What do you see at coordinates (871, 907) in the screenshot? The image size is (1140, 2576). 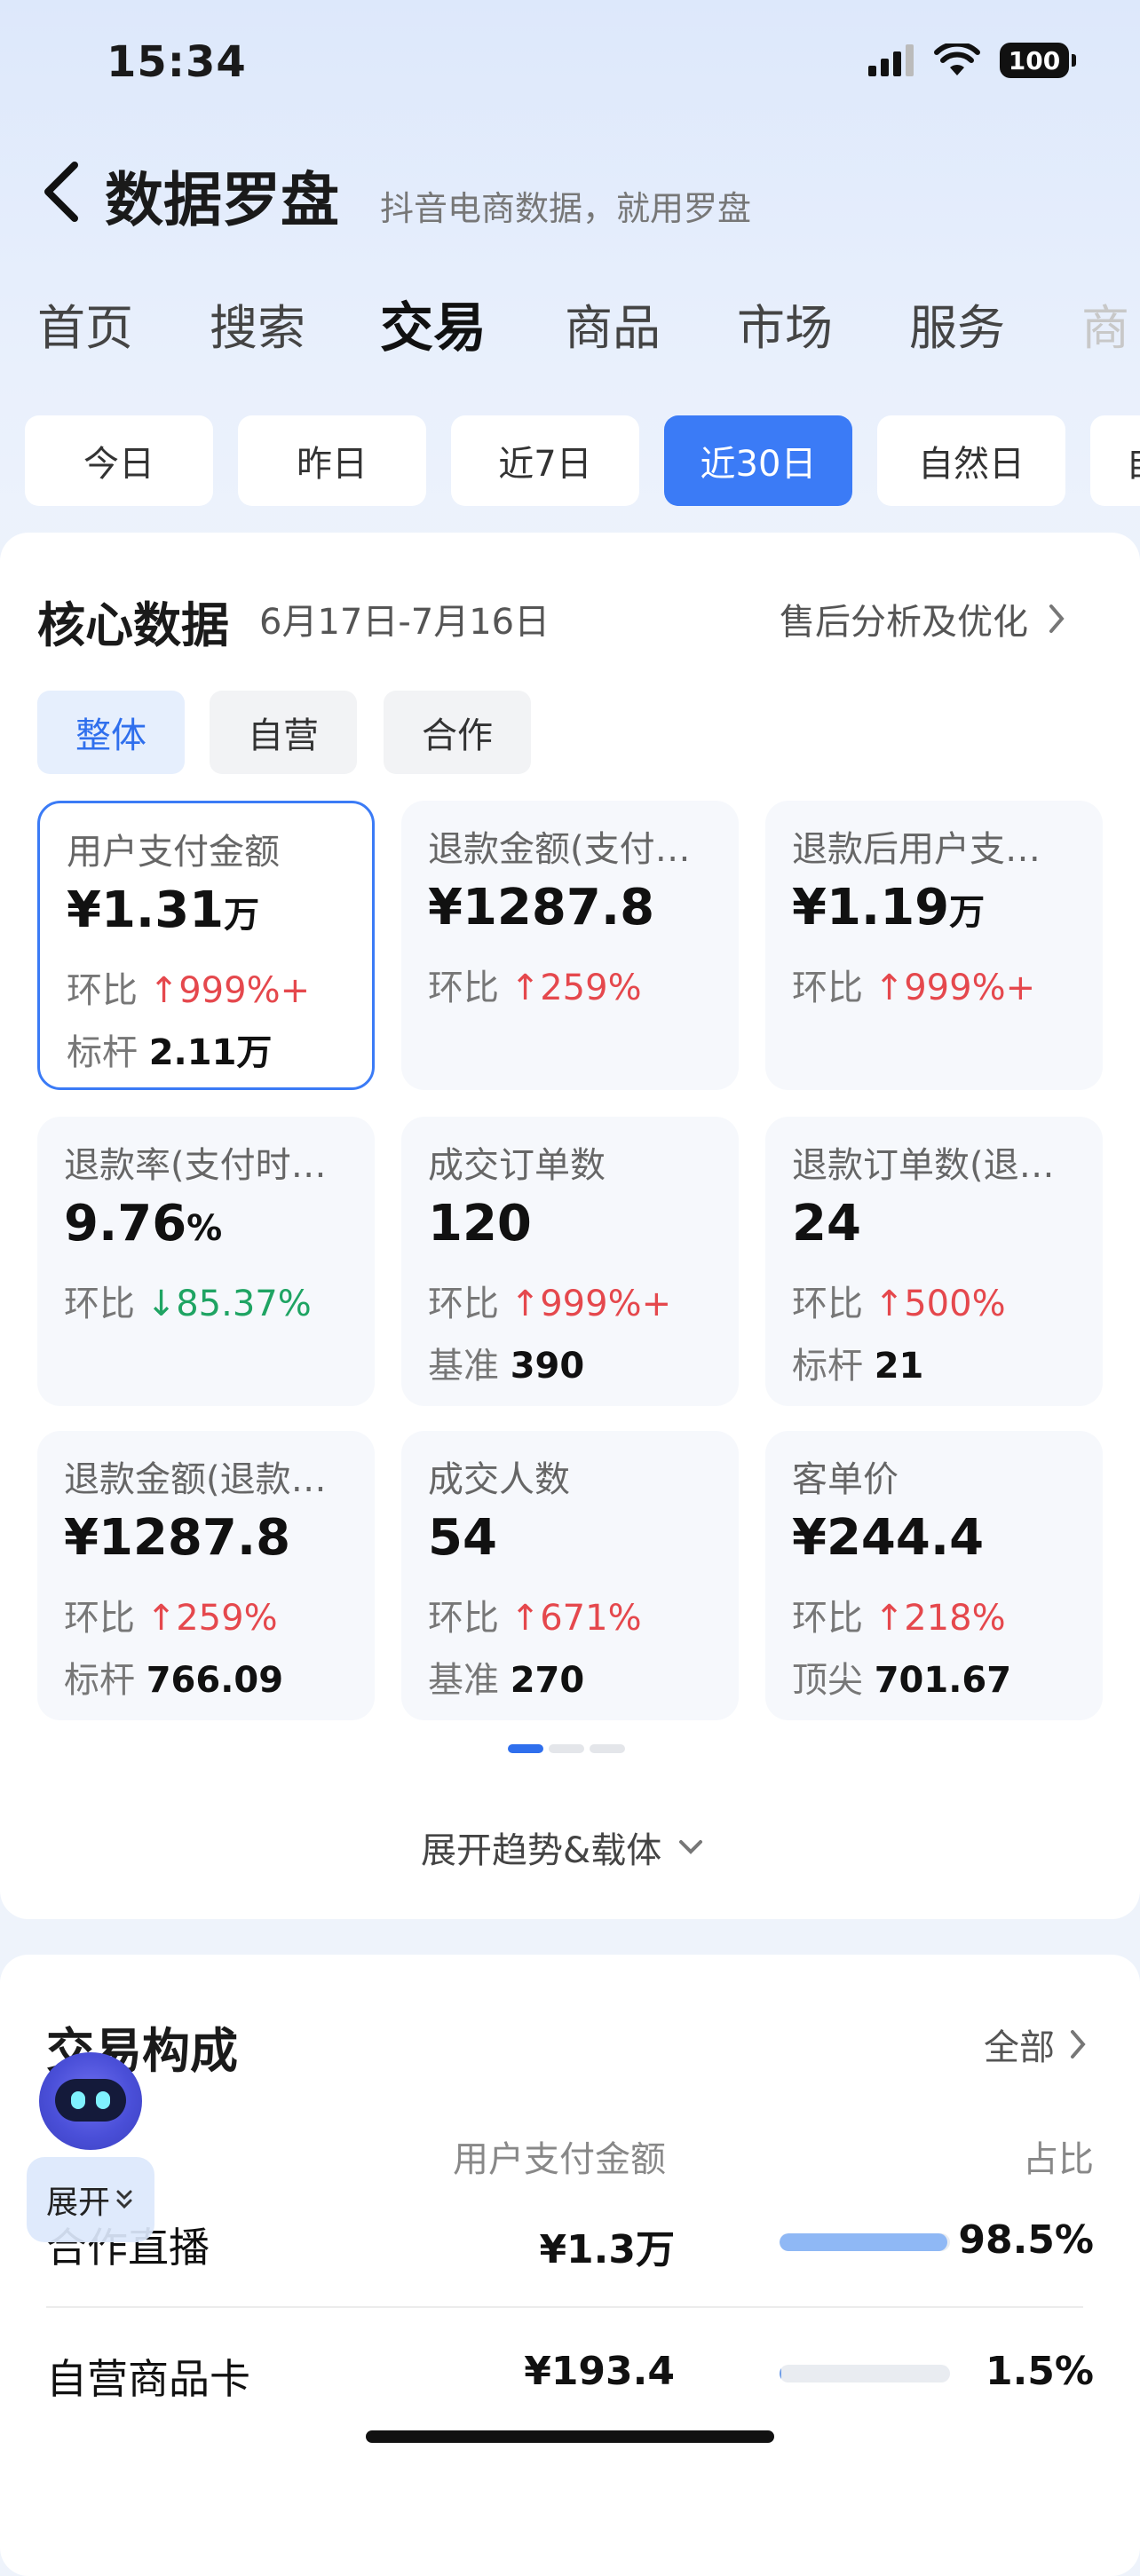 I see `metric-value-number: ¥1.19` at bounding box center [871, 907].